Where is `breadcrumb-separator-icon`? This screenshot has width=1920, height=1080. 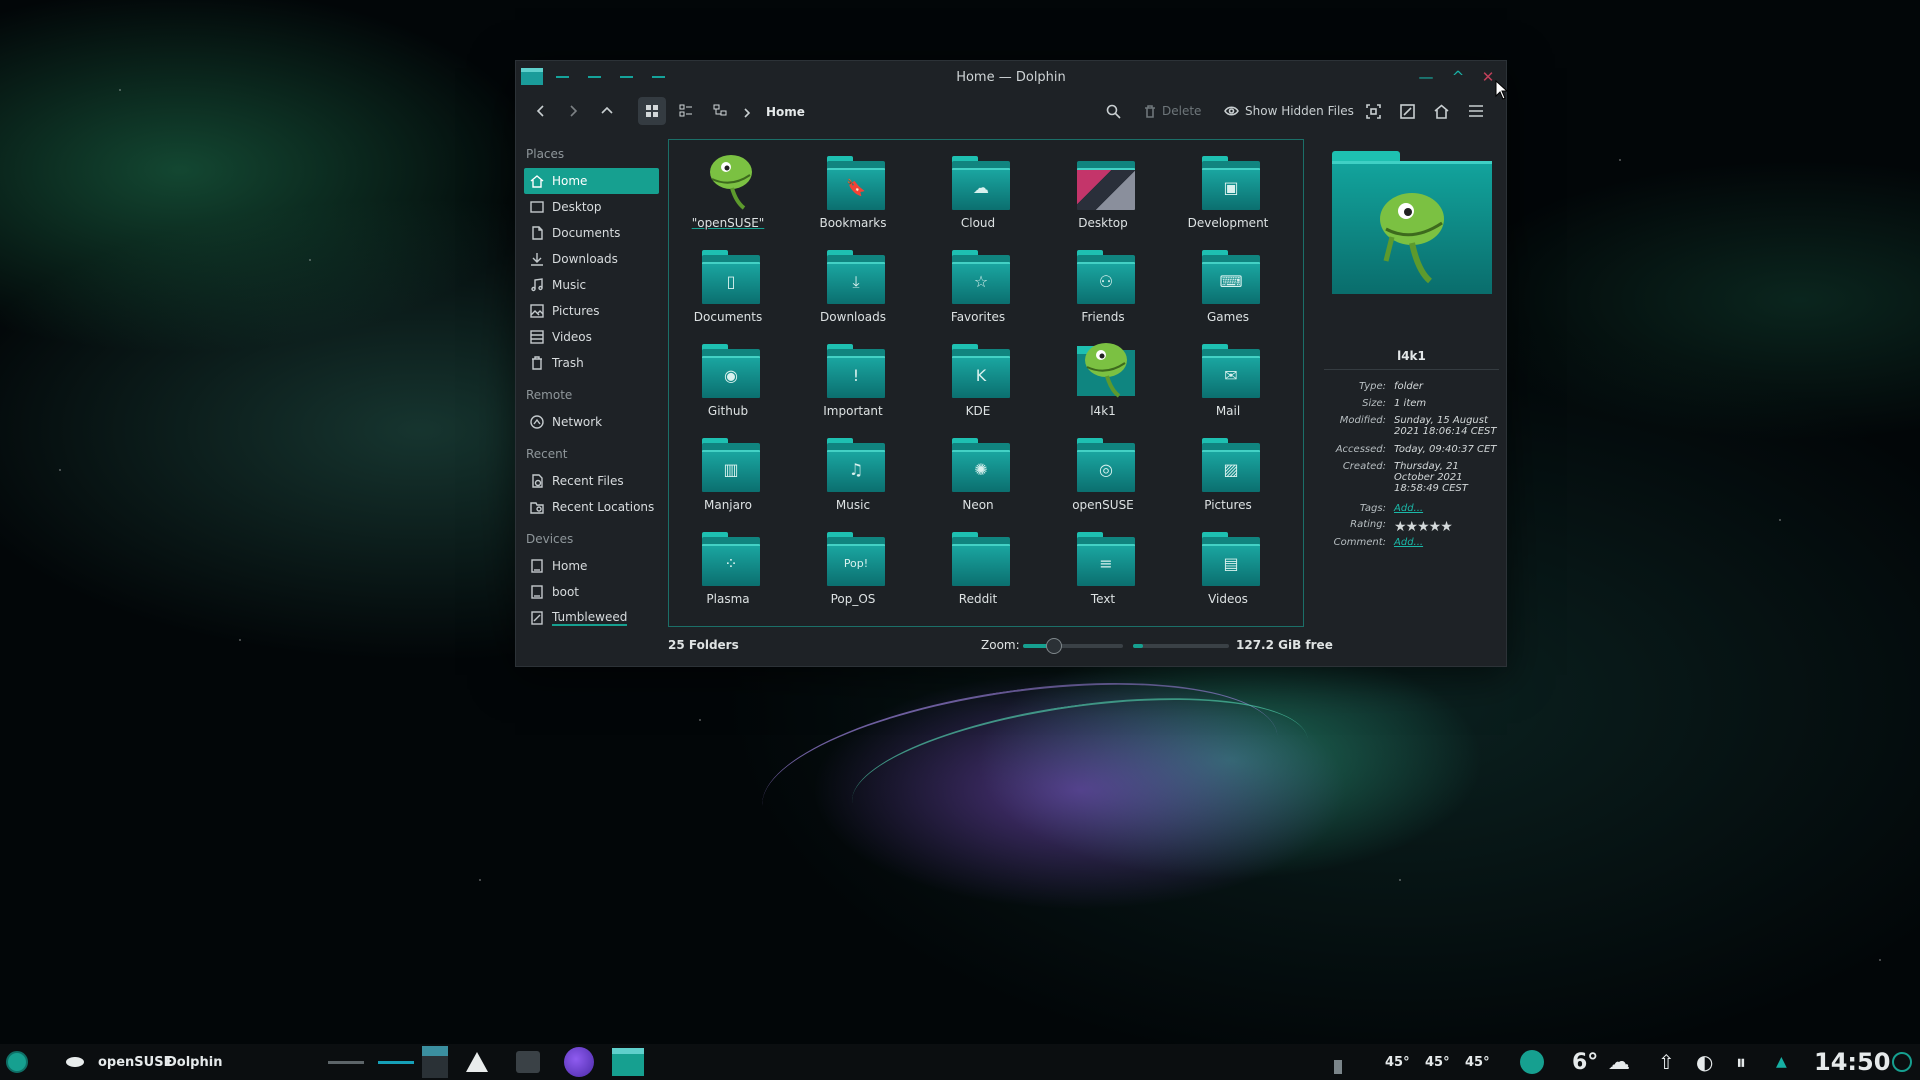
breadcrumb-separator-icon is located at coordinates (747, 113).